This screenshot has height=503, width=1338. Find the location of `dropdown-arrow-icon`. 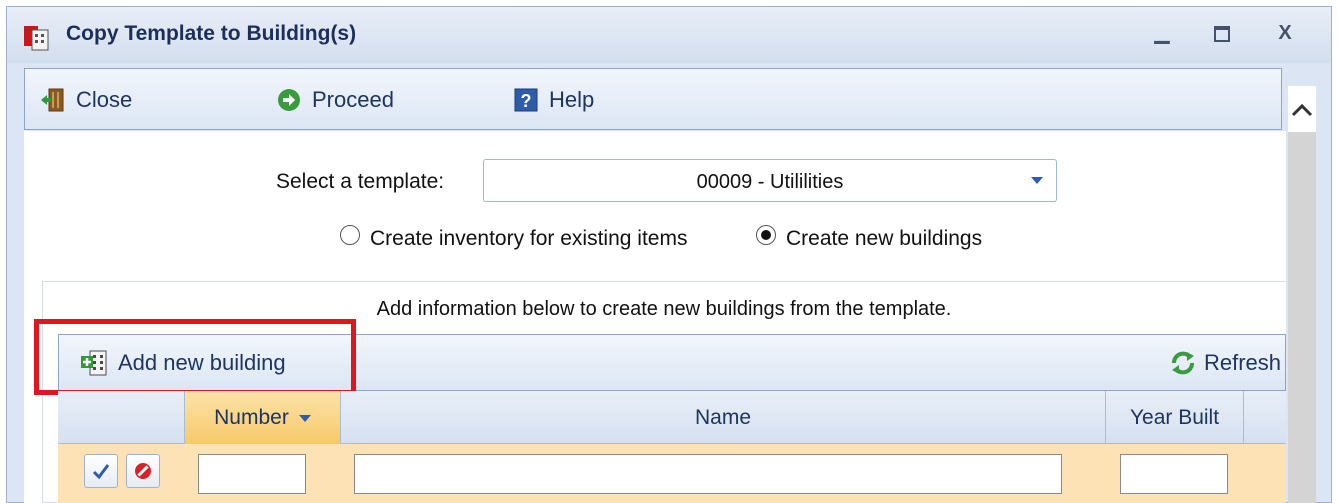

dropdown-arrow-icon is located at coordinates (1037, 180).